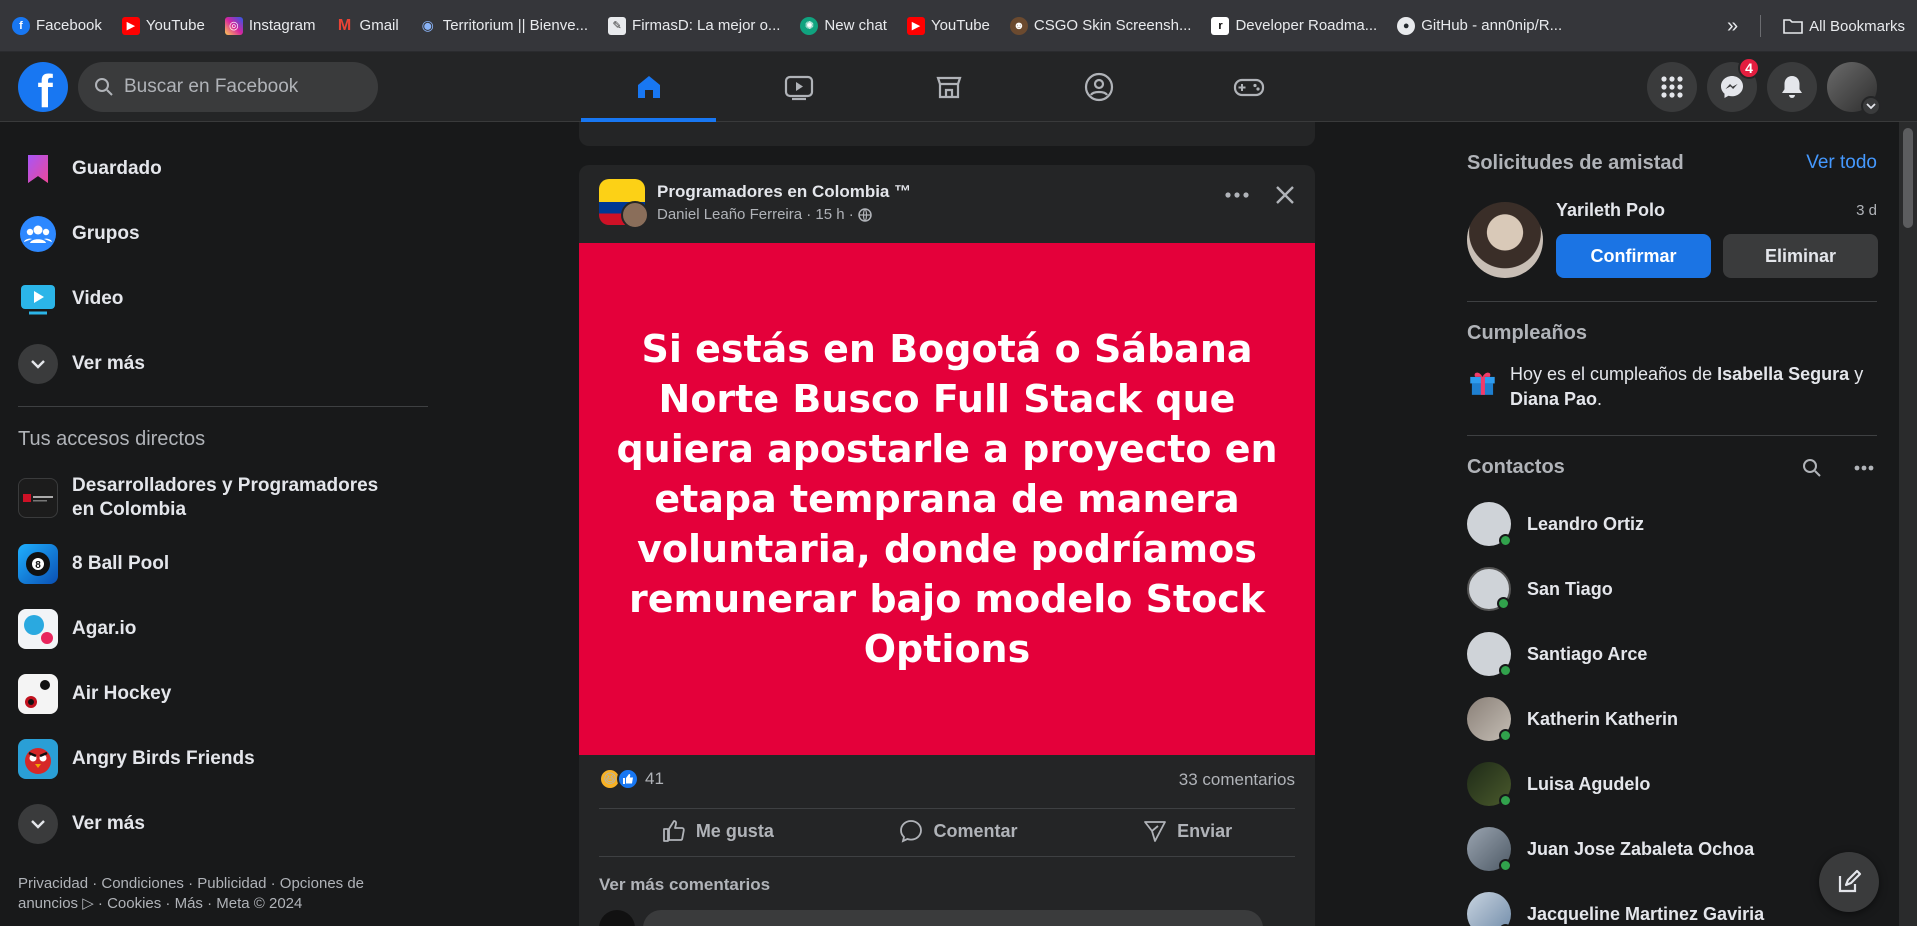  What do you see at coordinates (1783, 374) in the screenshot?
I see `birthday-name-1: Isabella Segura` at bounding box center [1783, 374].